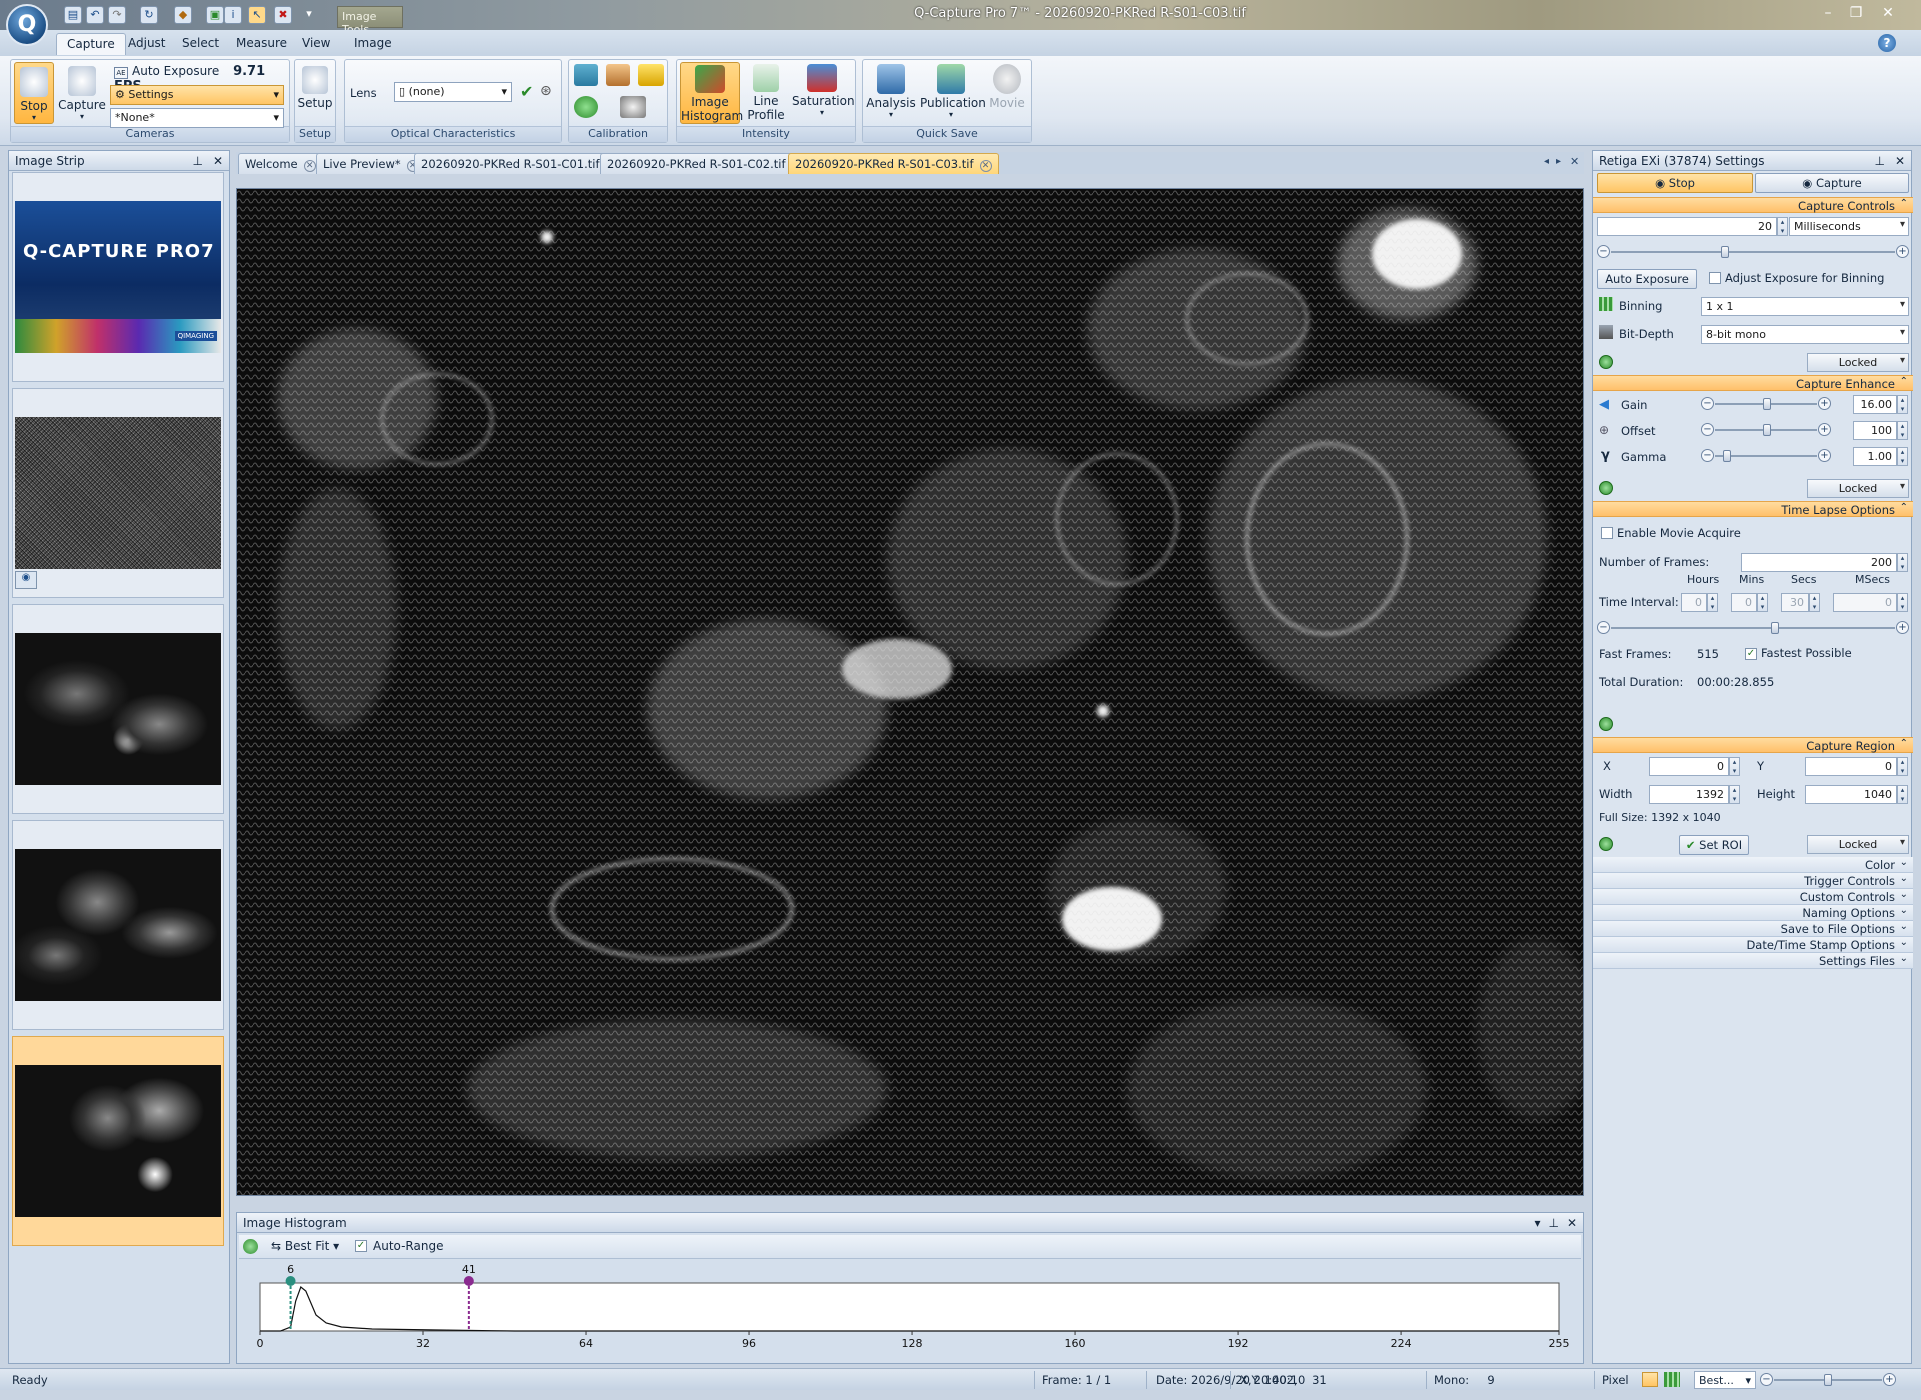  I want to click on auto-range-checkbox: ✓, so click(361, 1246).